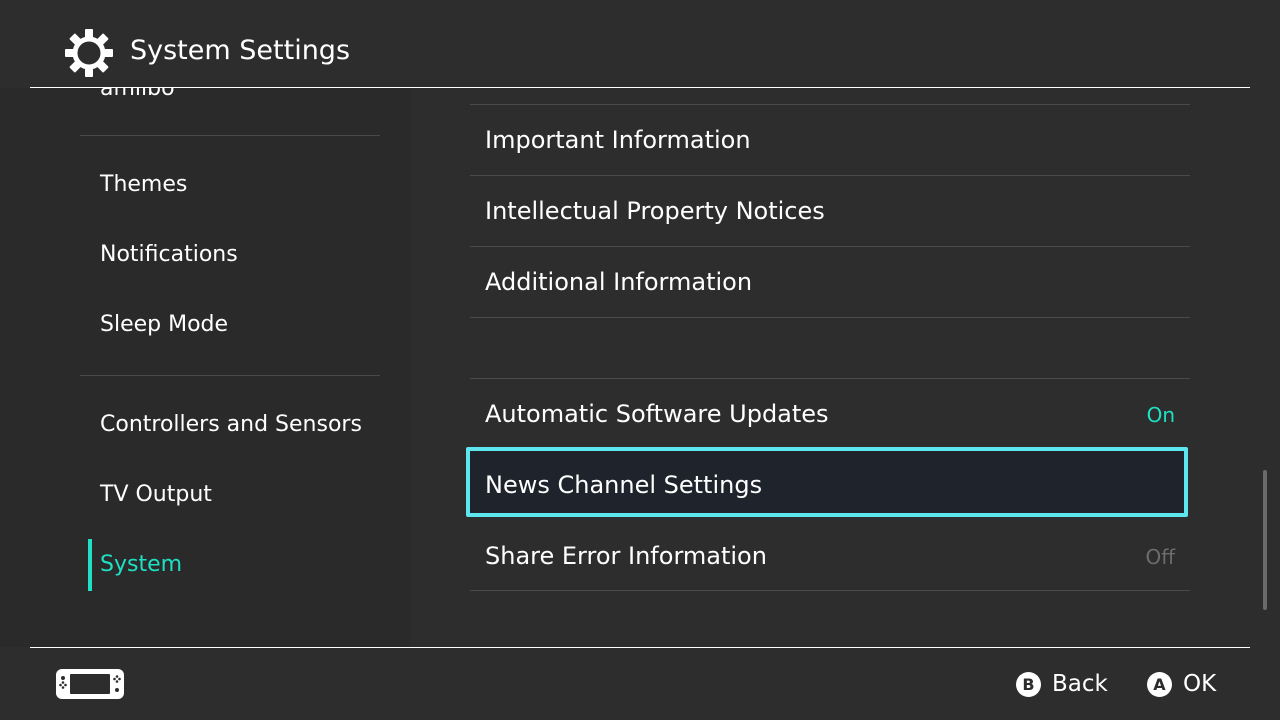  I want to click on row-important-information: Important Information, so click(618, 140).